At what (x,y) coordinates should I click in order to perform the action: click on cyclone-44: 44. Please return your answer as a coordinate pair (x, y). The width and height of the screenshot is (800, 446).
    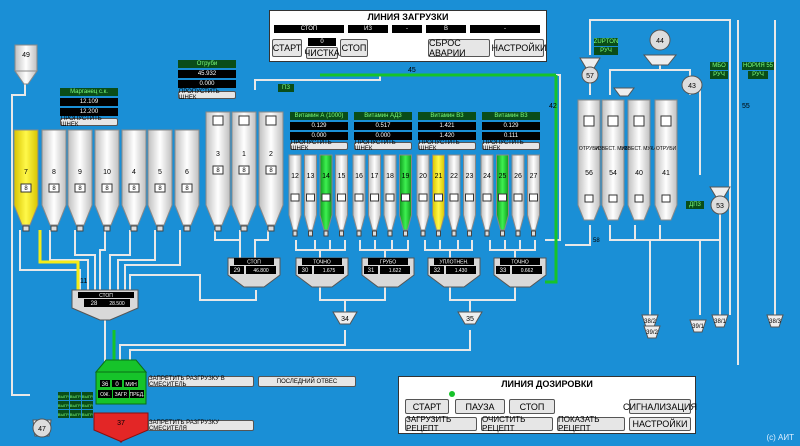
    Looking at the image, I should click on (660, 47).